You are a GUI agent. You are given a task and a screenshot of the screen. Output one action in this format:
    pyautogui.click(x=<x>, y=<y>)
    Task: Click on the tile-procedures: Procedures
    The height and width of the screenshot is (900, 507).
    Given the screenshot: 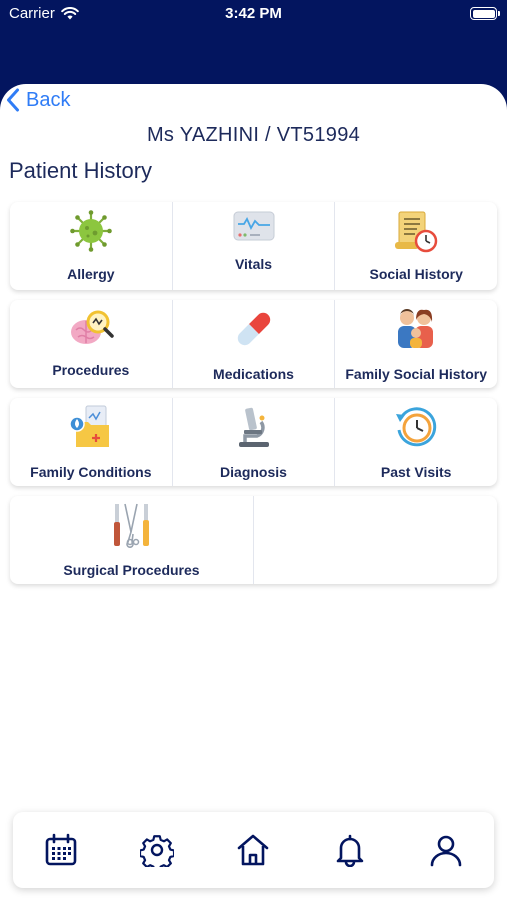 What is the action you would take?
    pyautogui.click(x=91, y=344)
    